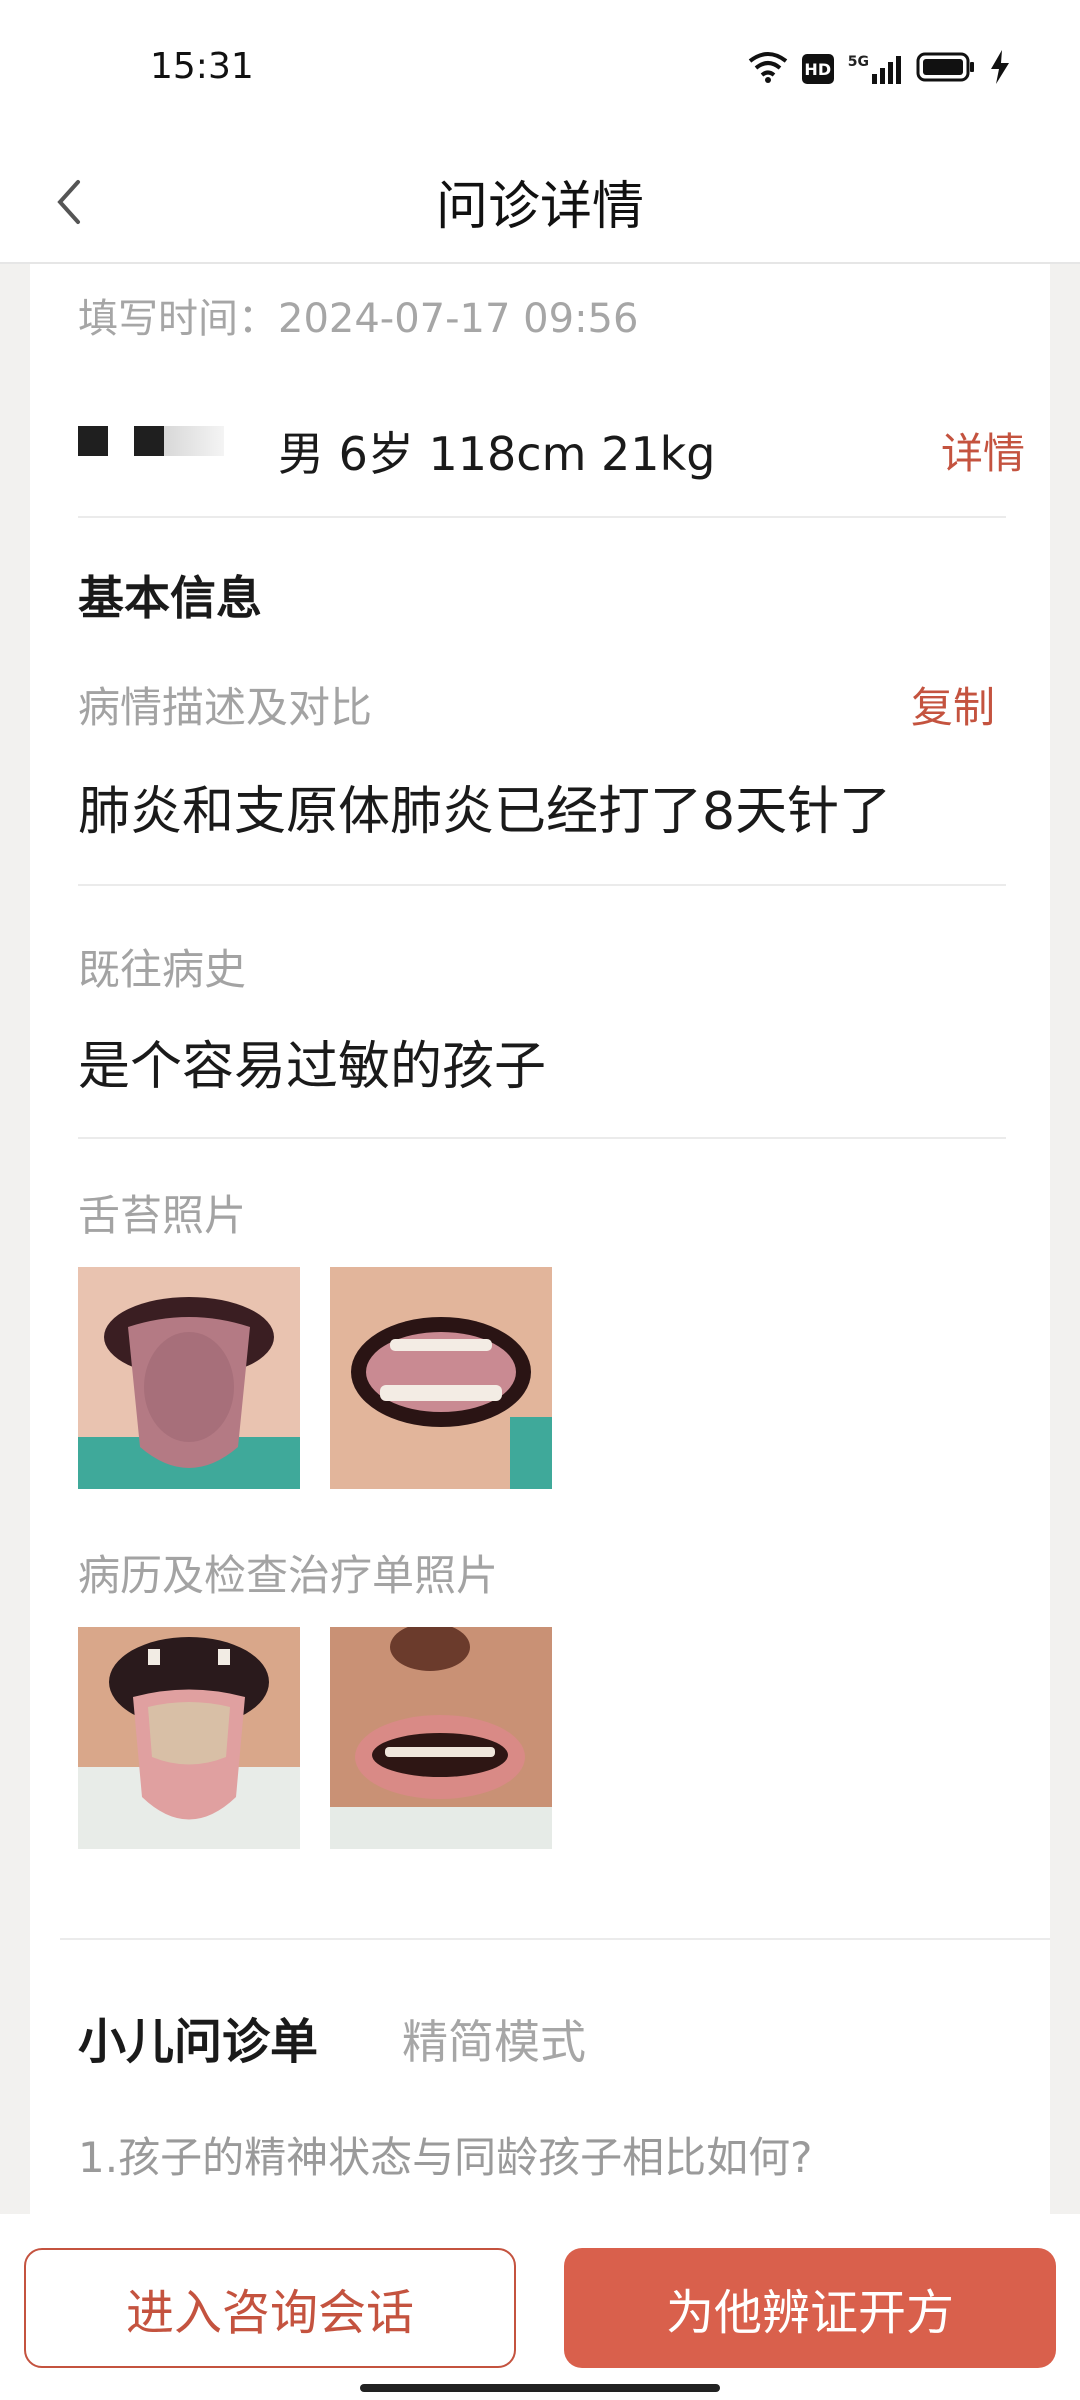 The width and height of the screenshot is (1080, 2400). I want to click on bottom-action-bar: 进入咨询会话 为他辨证开方, so click(540, 2307).